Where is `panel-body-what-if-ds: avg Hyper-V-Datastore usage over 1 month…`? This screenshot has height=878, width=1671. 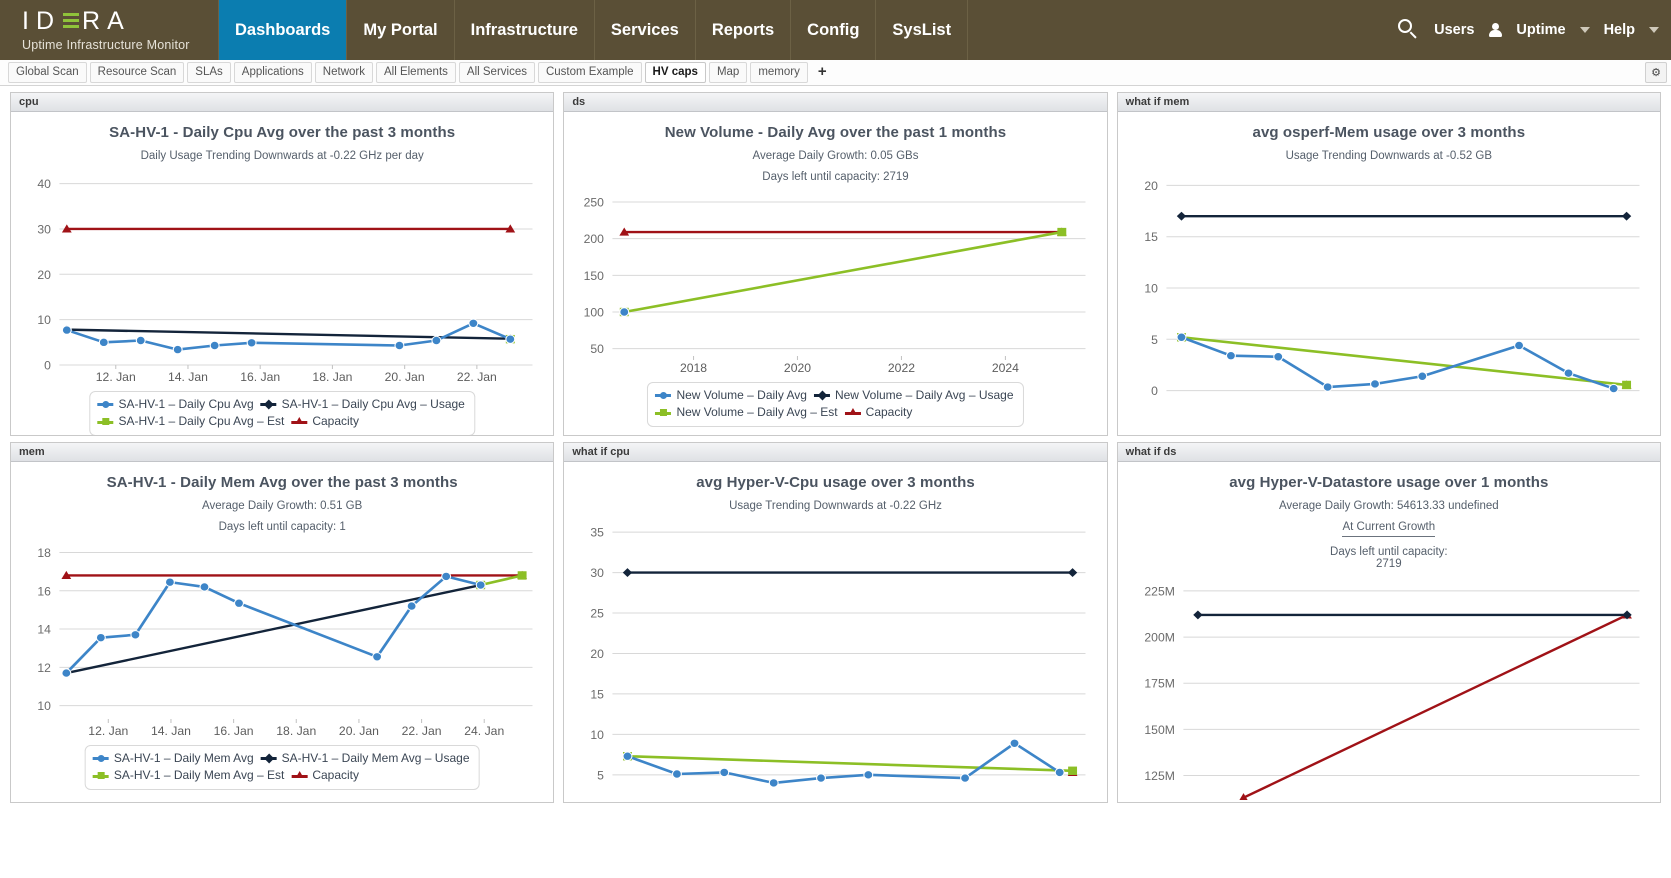 panel-body-what-if-ds: avg Hyper-V-Datastore usage over 1 month… is located at coordinates (1389, 632).